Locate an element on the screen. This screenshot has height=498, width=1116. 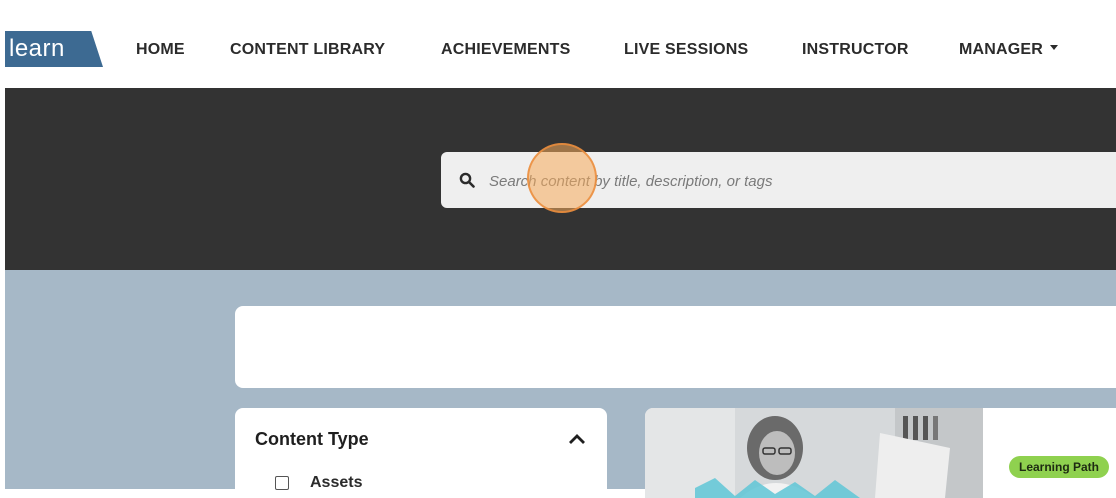
caret-down-icon is located at coordinates (1054, 48).